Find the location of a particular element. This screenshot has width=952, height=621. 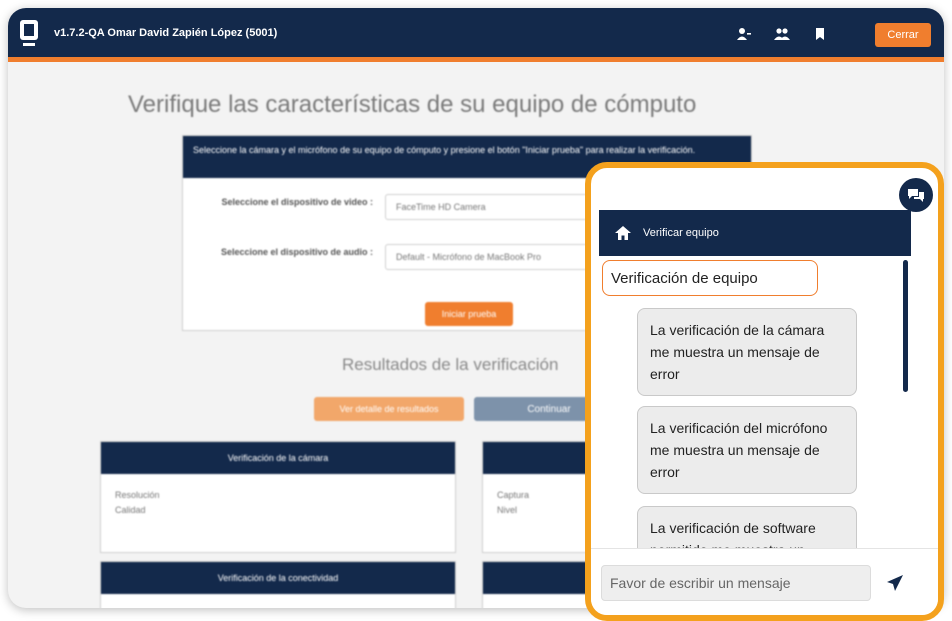

connectivity-panel-title: Verificación de la conectividad is located at coordinates (278, 578).